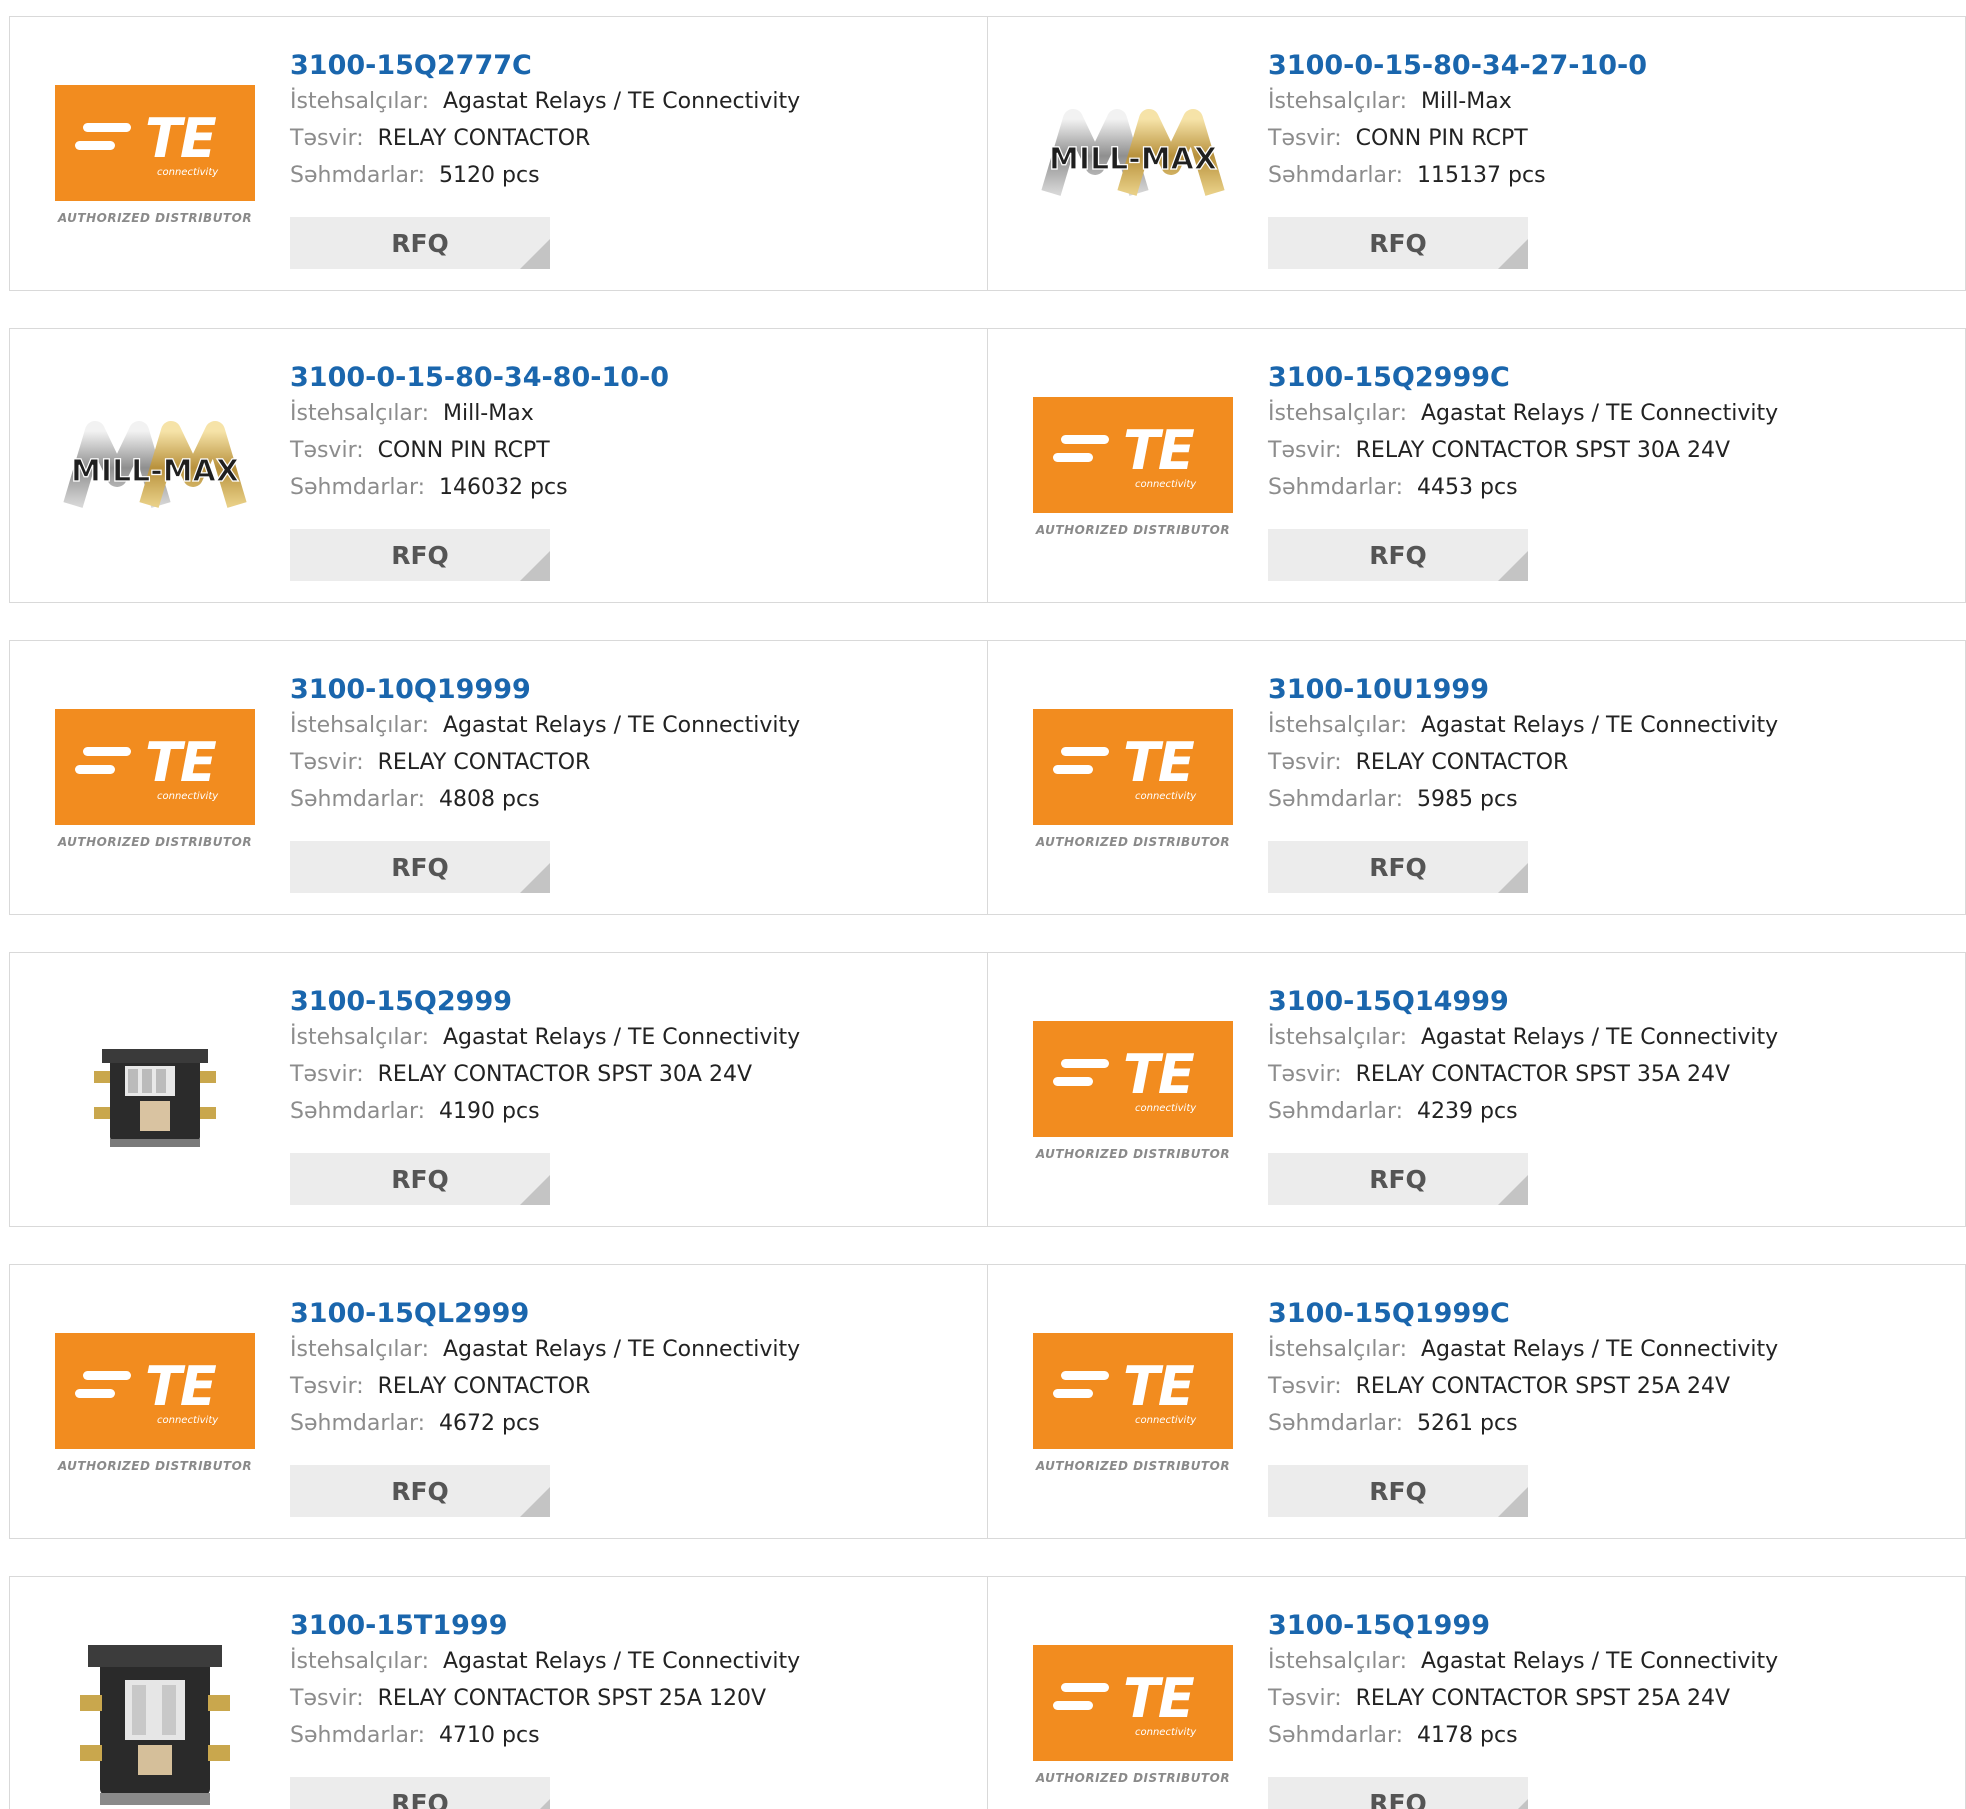 Image resolution: width=1966 pixels, height=1809 pixels. Describe the element at coordinates (489, 799) in the screenshot. I see `product-stock-value: 4808 pcs` at that location.